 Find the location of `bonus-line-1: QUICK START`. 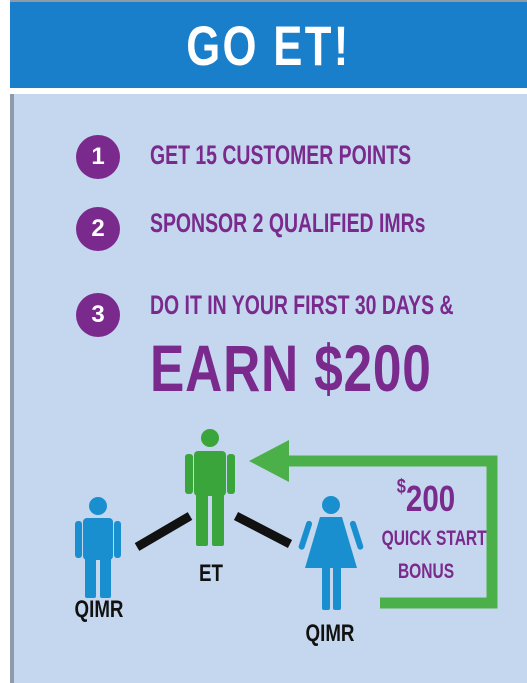

bonus-line-1: QUICK START is located at coordinates (434, 538).